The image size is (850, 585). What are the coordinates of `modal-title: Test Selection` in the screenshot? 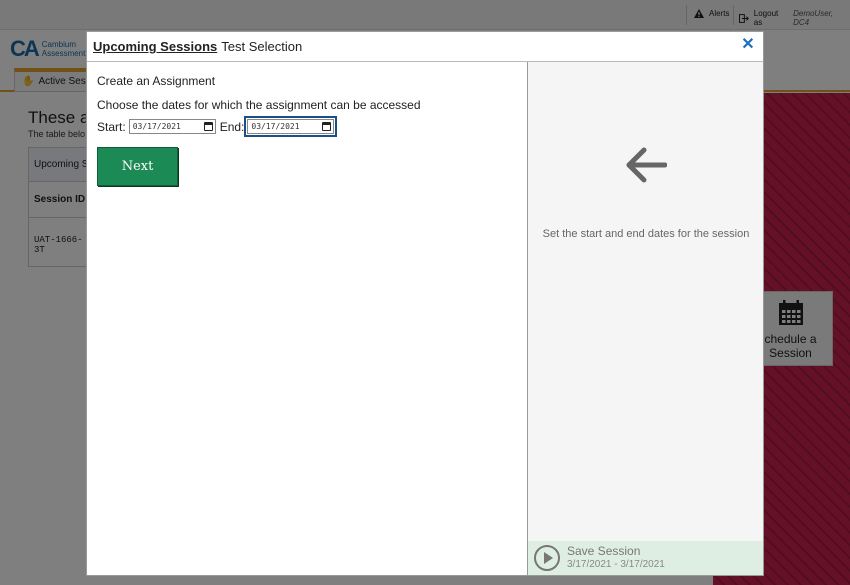 It's located at (262, 46).